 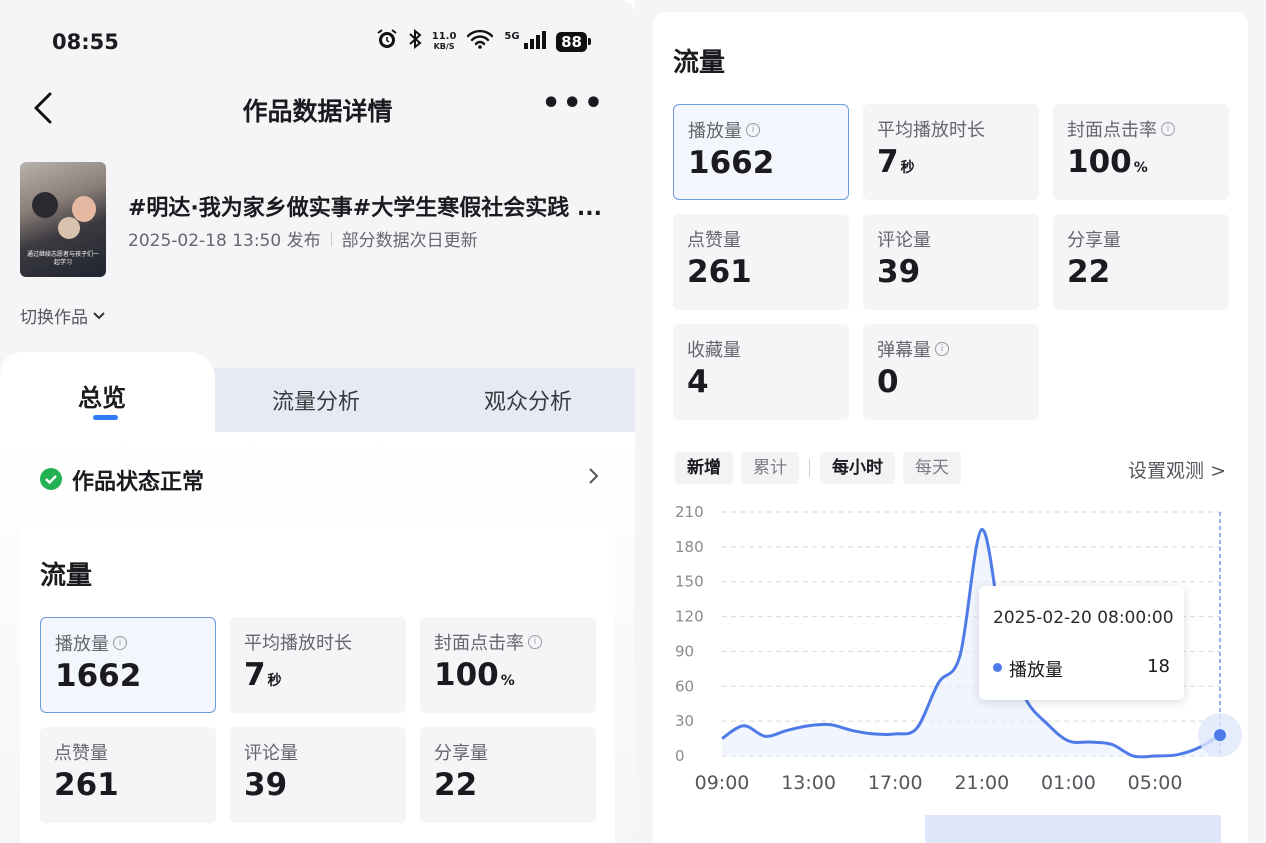 What do you see at coordinates (722, 783) in the screenshot?
I see `x-tick-label: 09:00` at bounding box center [722, 783].